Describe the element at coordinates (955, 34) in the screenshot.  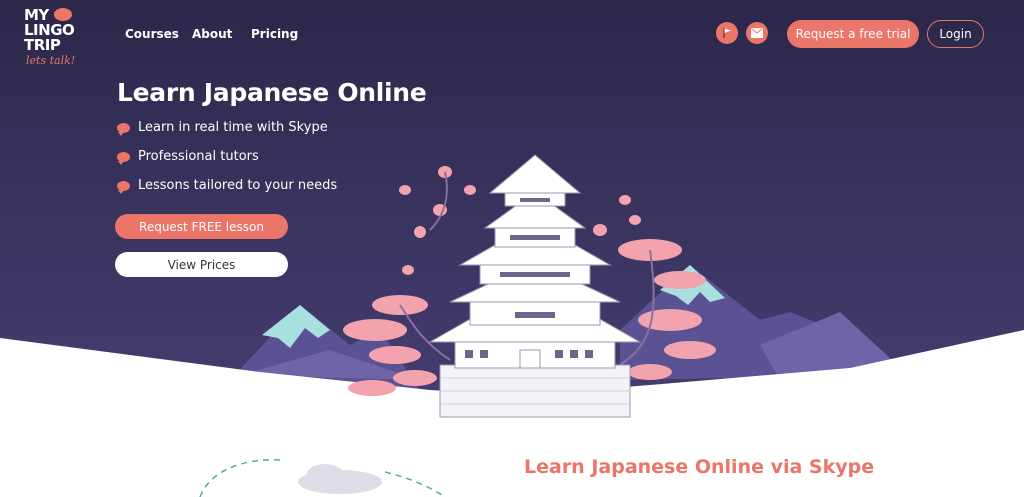
I see `login-button: Login` at that location.